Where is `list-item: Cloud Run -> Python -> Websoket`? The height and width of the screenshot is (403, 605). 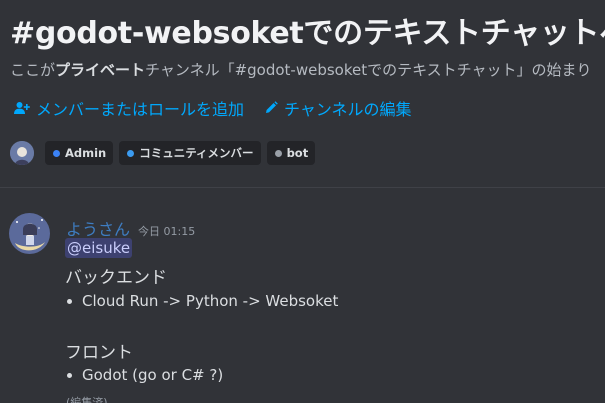
list-item: Cloud Run -> Python -> Websoket is located at coordinates (201, 301).